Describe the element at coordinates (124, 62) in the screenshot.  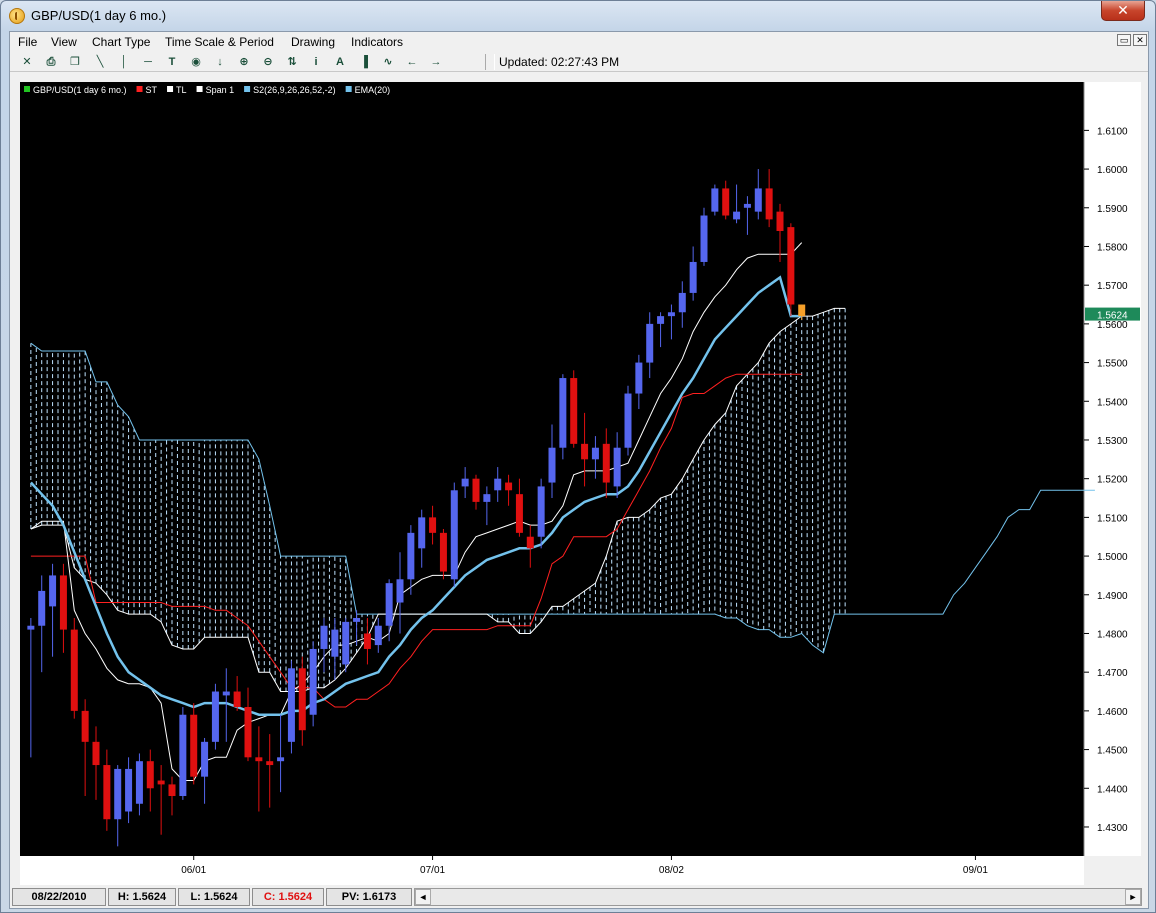
I see `vertical-line-icon: │` at that location.